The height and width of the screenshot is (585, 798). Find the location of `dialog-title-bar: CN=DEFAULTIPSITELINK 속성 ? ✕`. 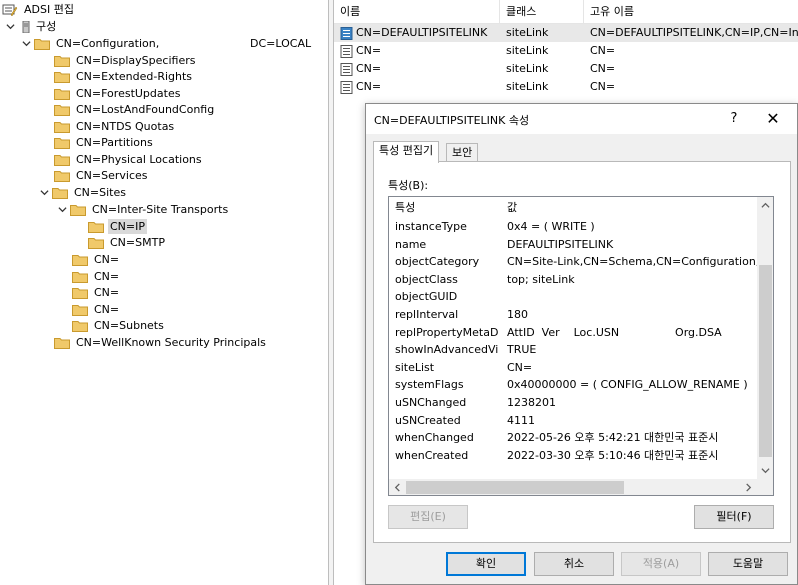

dialog-title-bar: CN=DEFAULTIPSITELINK 속성 ? ✕ is located at coordinates (581, 119).